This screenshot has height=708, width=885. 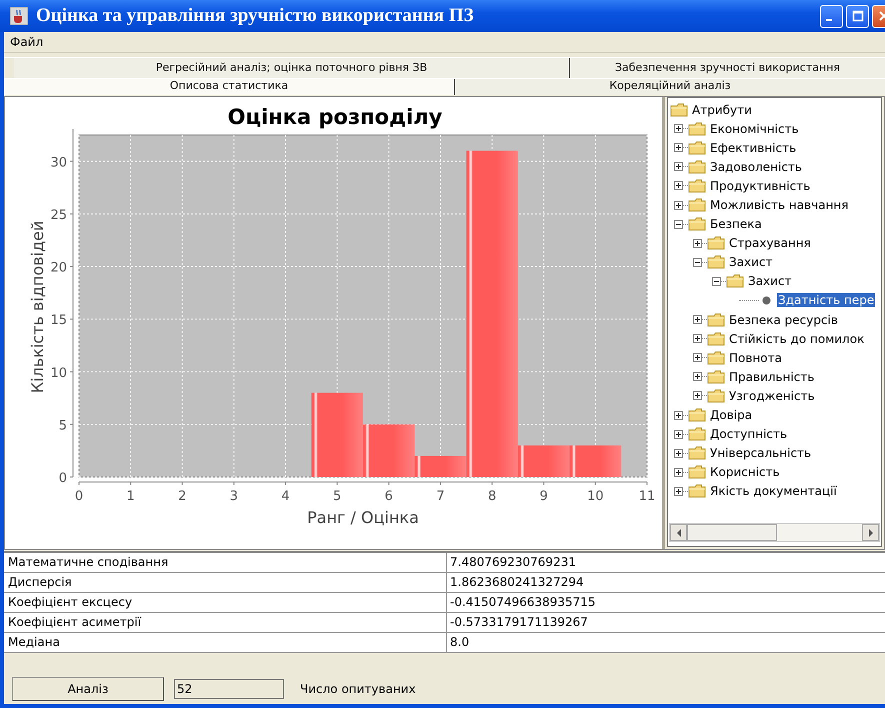 What do you see at coordinates (731, 415) in the screenshot?
I see `tree-item: Довіра` at bounding box center [731, 415].